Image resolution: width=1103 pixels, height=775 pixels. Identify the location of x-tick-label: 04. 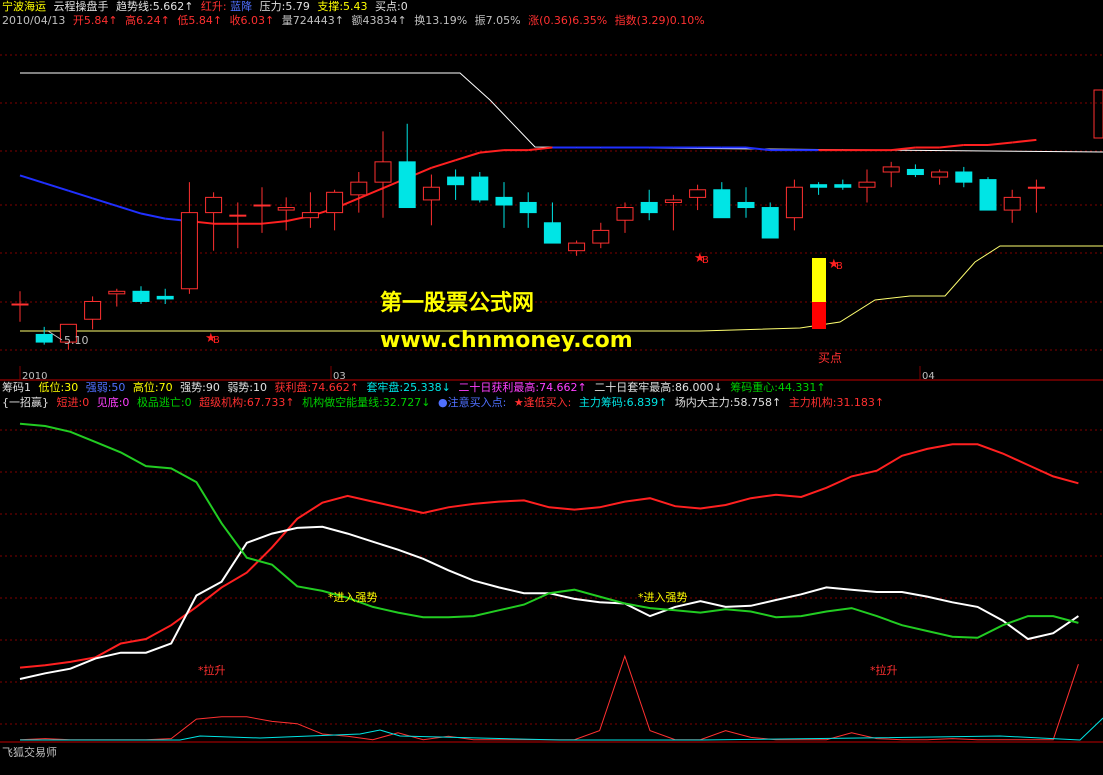
(928, 376).